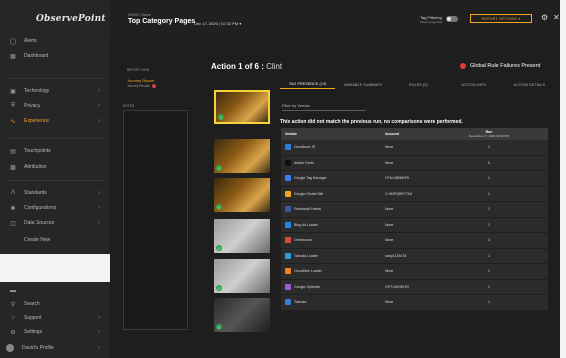 The height and width of the screenshot is (358, 566). Describe the element at coordinates (33, 318) in the screenshot. I see `sidebar-item-label: Support` at that location.